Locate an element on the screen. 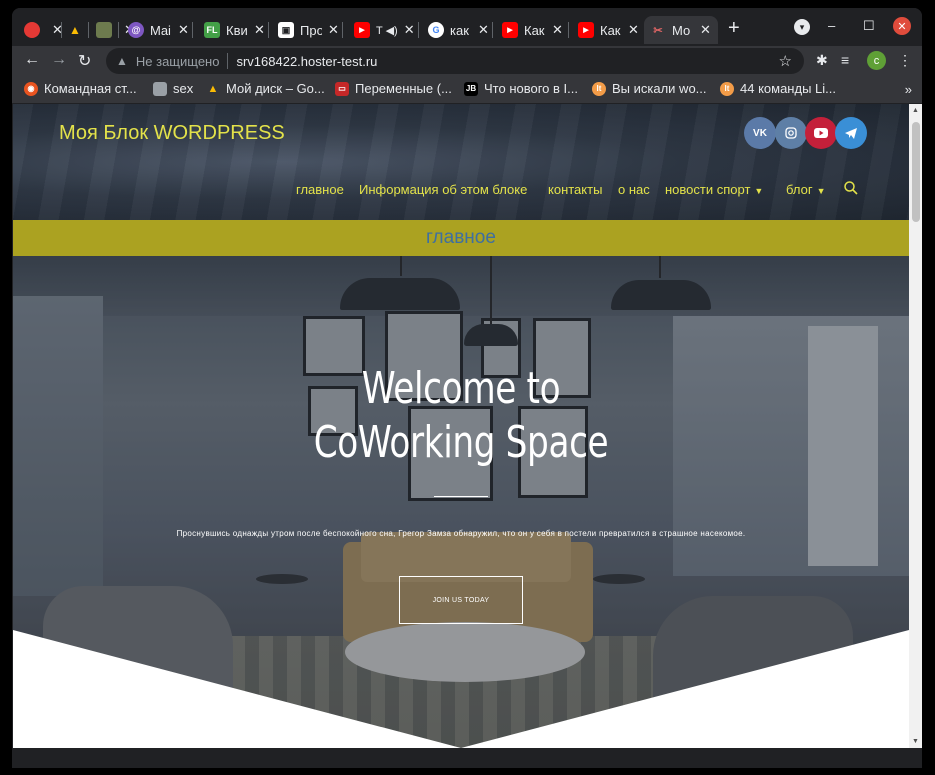 This screenshot has width=935, height=775. tab-active: ✂ Мо ✕ is located at coordinates (681, 30).